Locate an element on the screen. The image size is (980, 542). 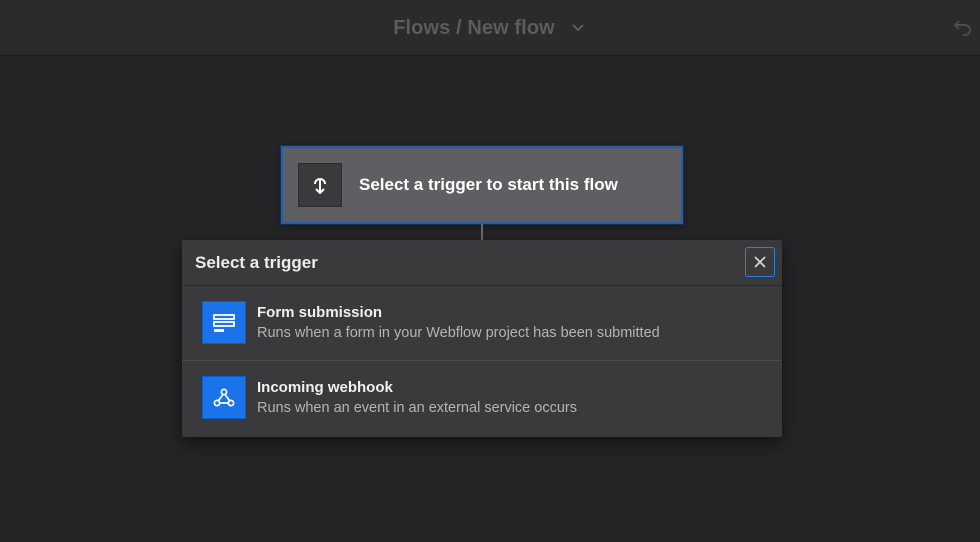
dialog-header: Select a trigger is located at coordinates (482, 263).